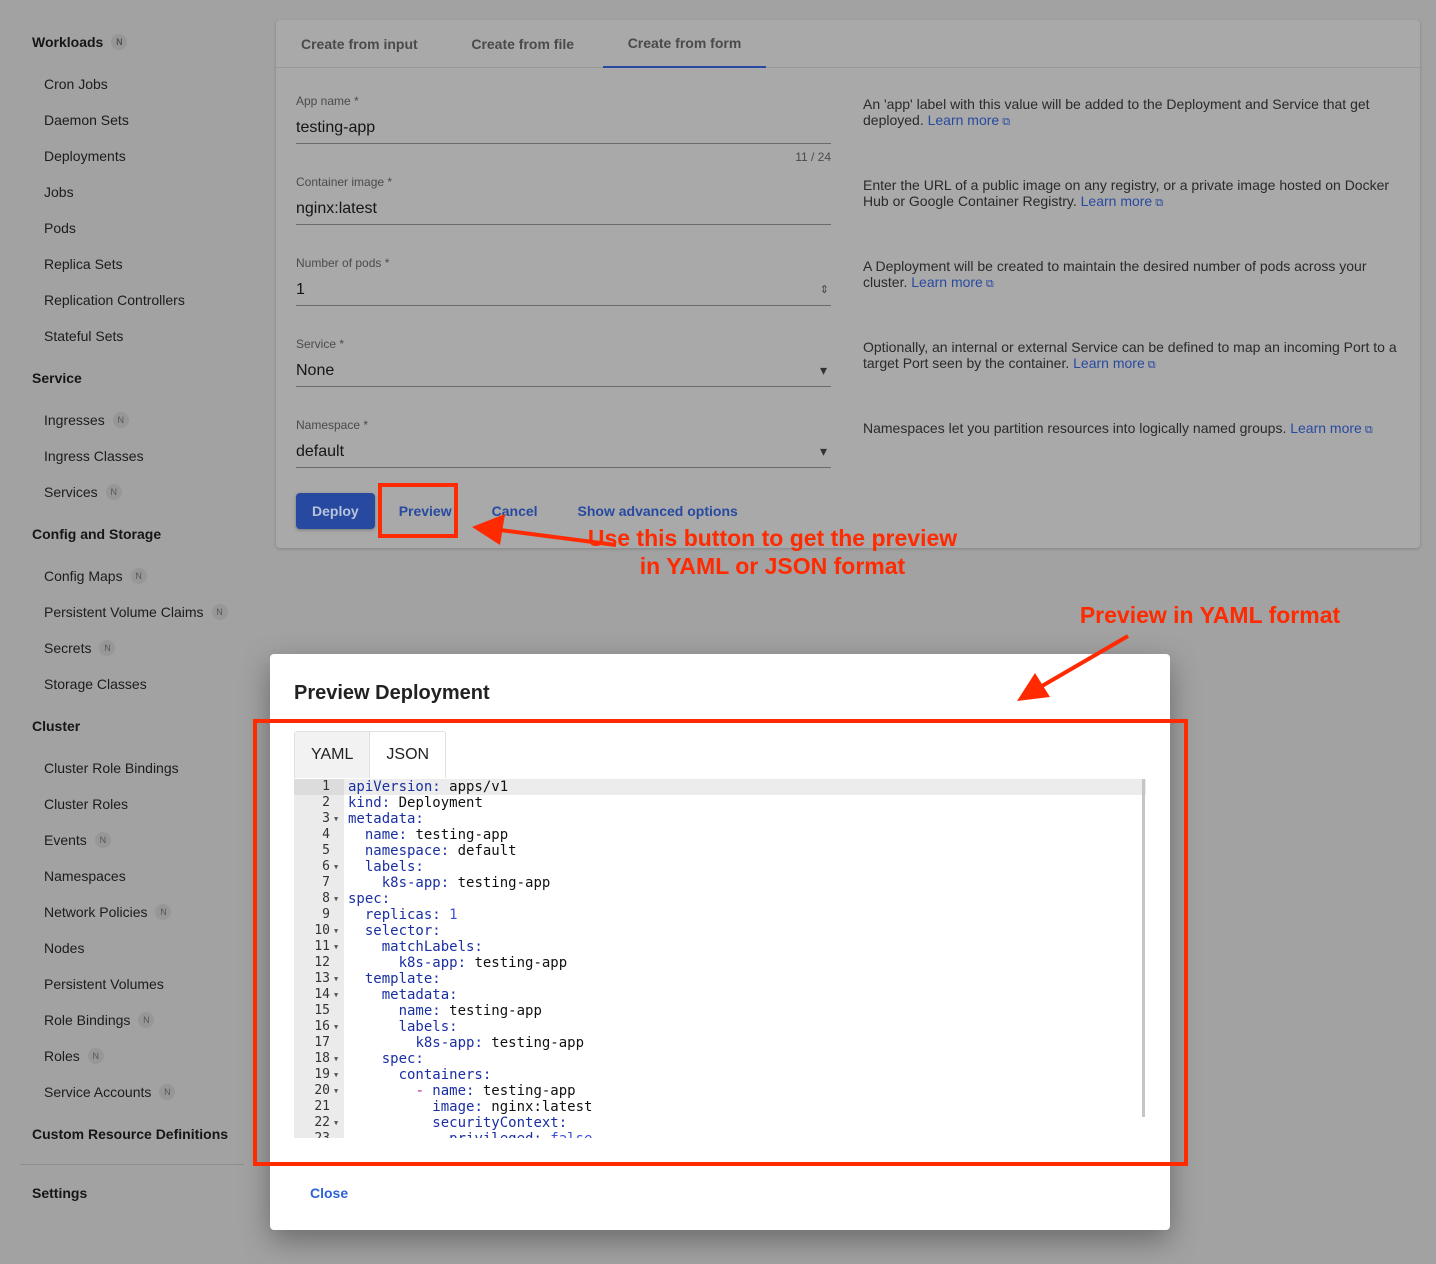  I want to click on arrow-to-yaml, so click(1085, 661).